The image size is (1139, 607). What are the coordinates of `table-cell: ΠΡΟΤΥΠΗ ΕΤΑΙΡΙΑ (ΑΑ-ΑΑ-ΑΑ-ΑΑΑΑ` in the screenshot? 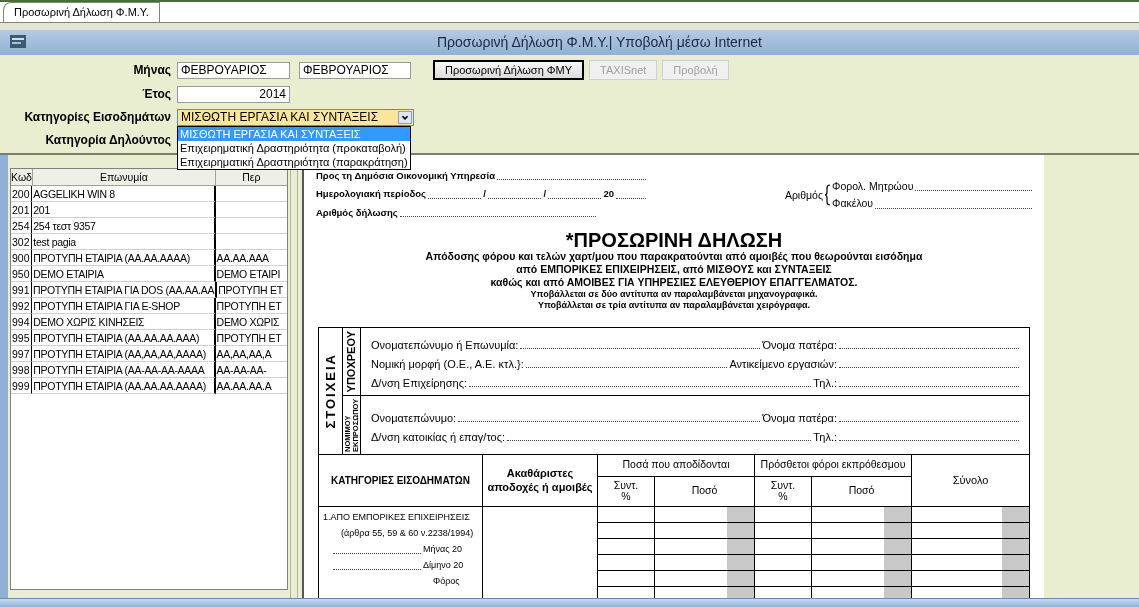 It's located at (124, 370).